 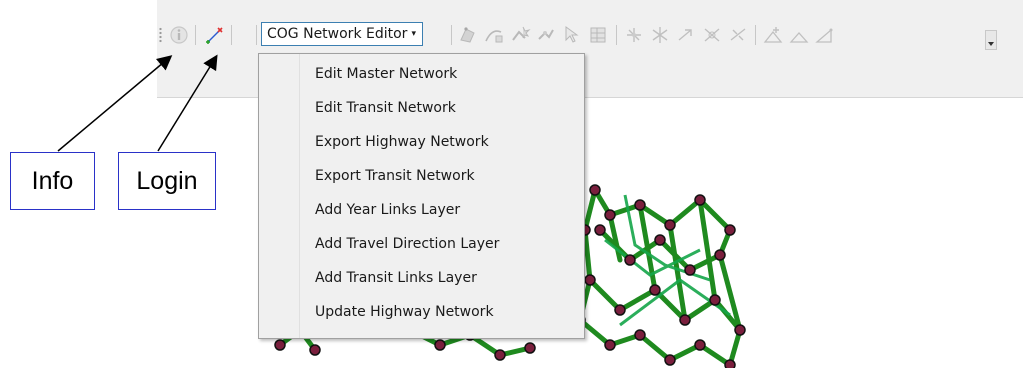 I want to click on add-shape-icon, so click(x=825, y=35).